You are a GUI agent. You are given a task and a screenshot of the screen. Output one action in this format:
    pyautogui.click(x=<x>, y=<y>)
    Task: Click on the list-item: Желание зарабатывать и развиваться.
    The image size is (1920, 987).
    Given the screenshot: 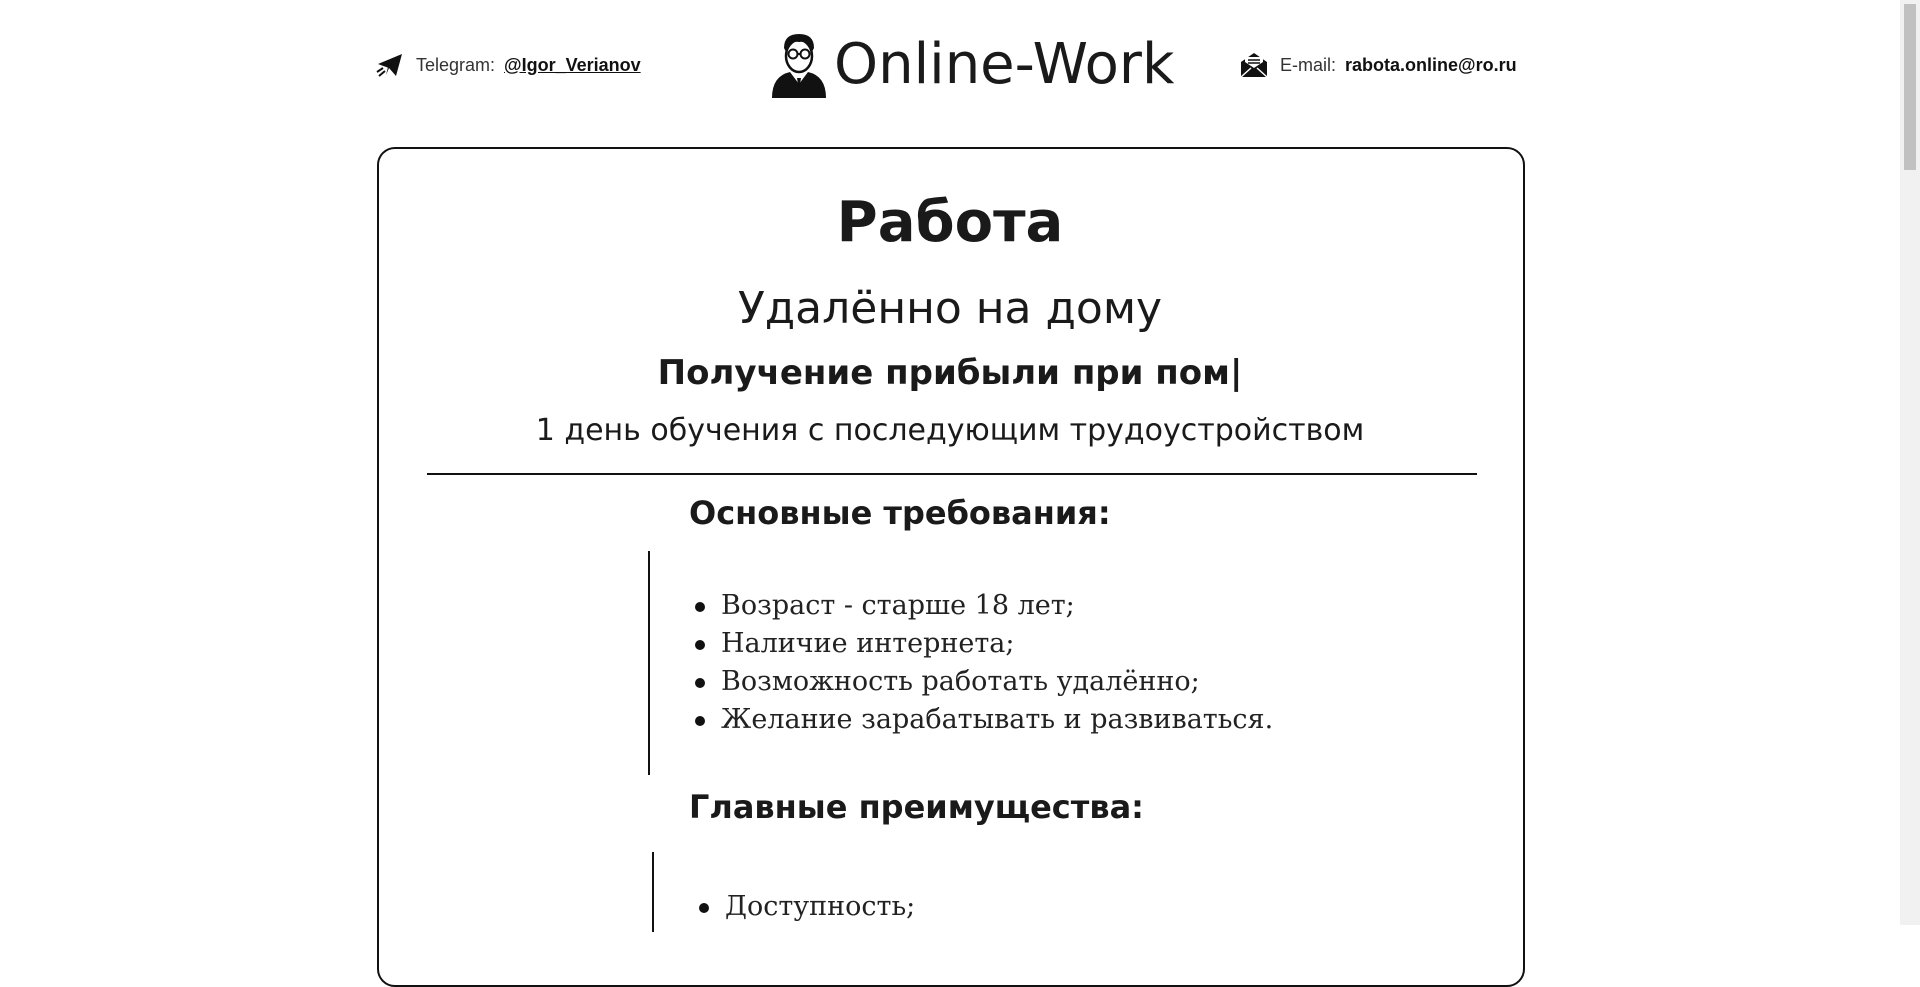 What is the action you would take?
    pyautogui.click(x=983, y=720)
    